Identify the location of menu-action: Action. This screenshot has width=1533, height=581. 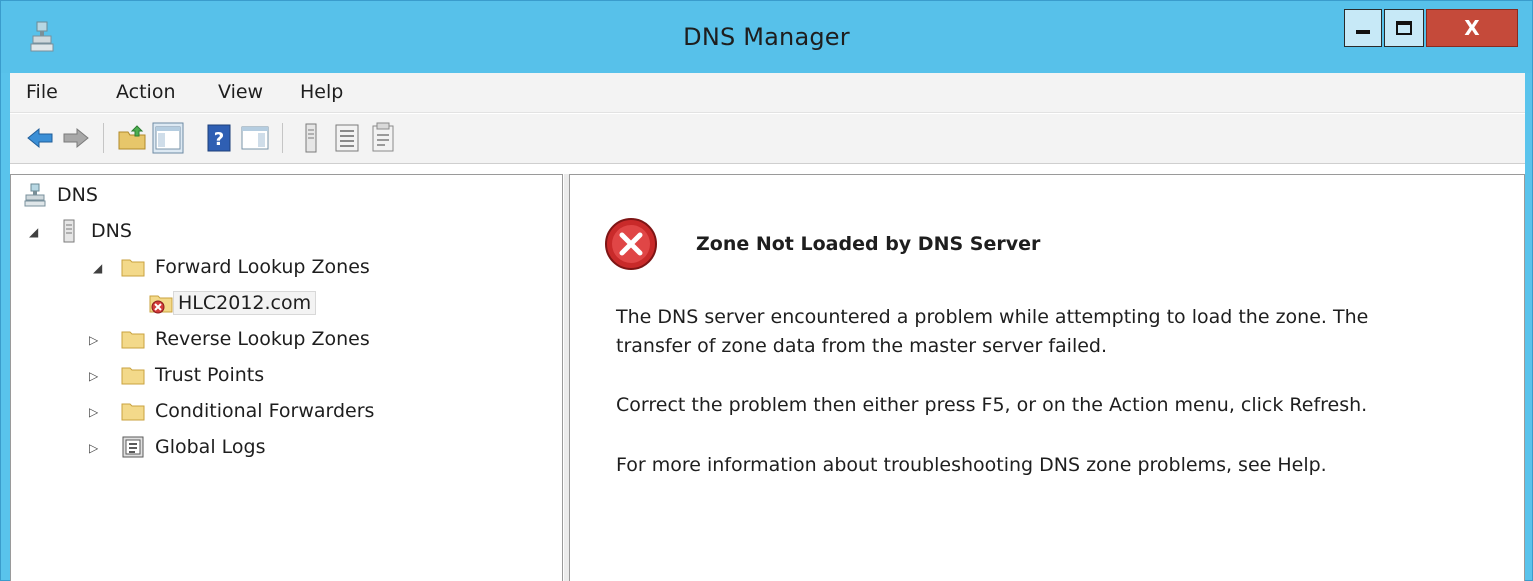
(146, 92).